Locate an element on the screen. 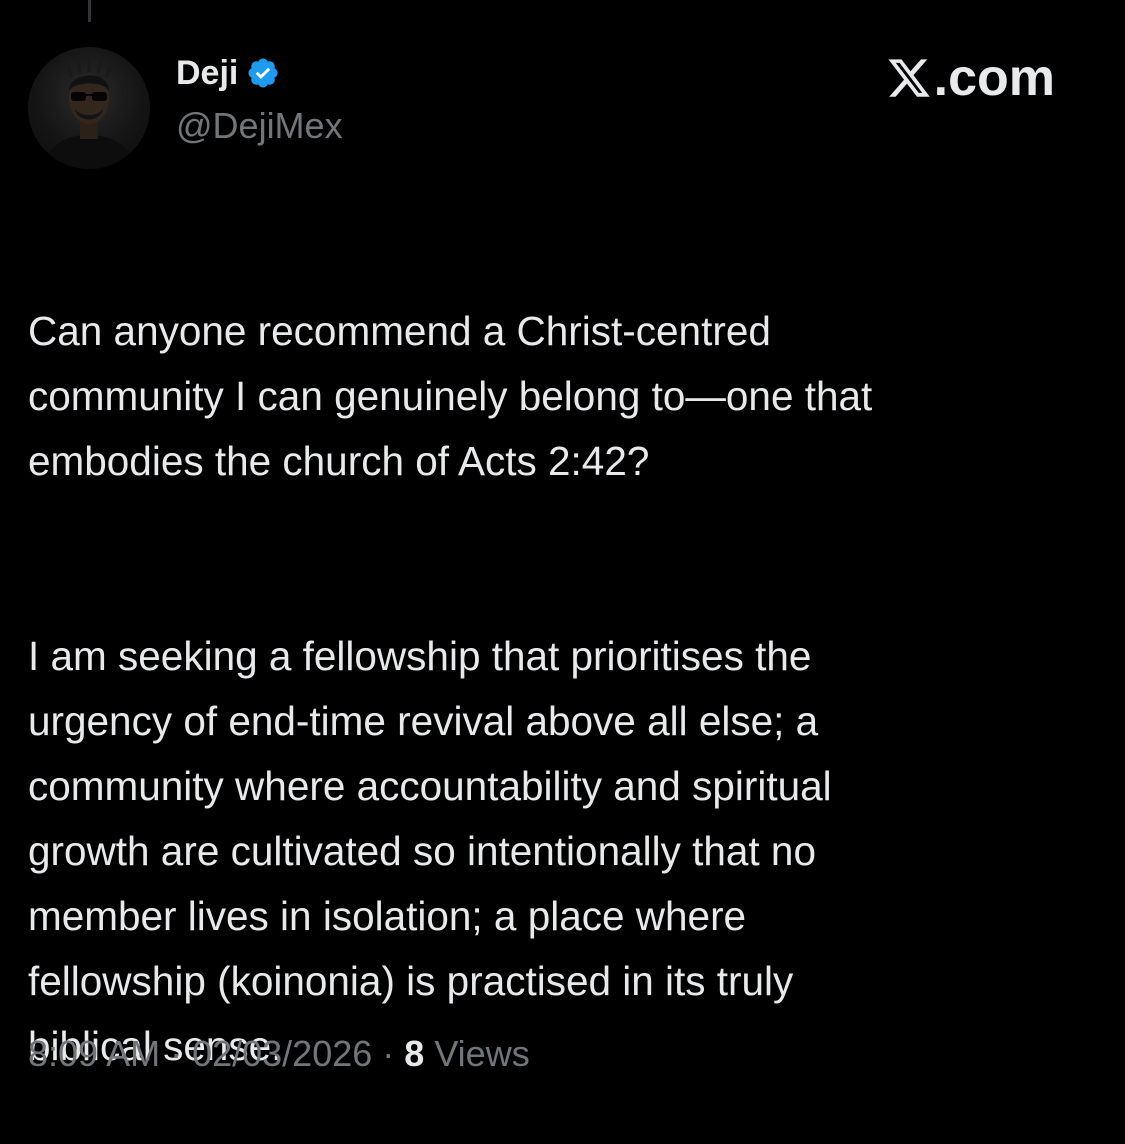 The width and height of the screenshot is (1125, 1144). author-display-name: Deji is located at coordinates (207, 73).